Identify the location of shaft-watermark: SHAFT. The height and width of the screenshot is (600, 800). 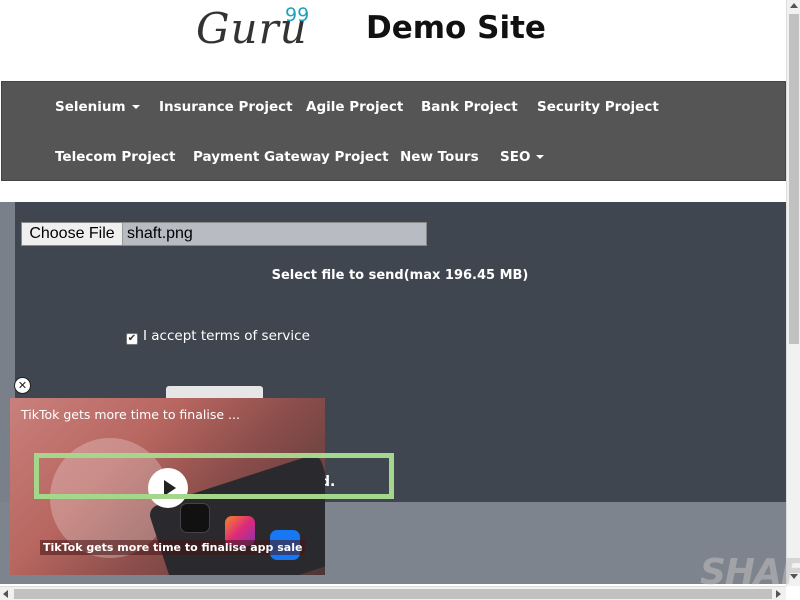
(750, 572).